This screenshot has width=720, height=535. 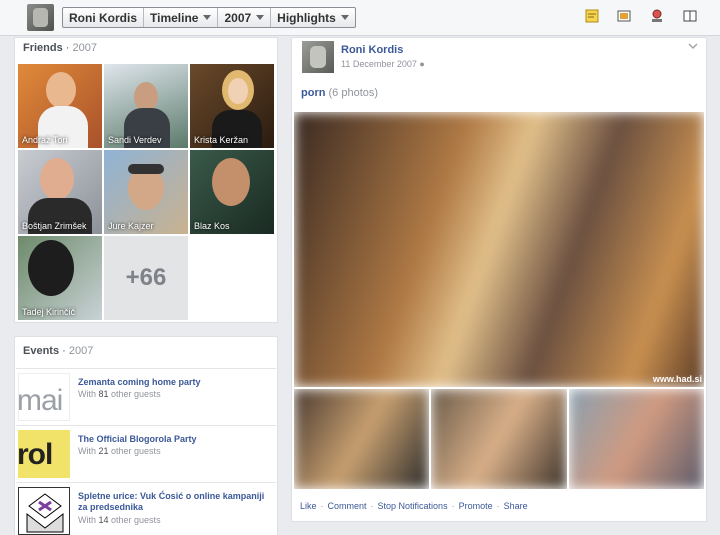 What do you see at coordinates (360, 18) in the screenshot?
I see `top-bar: Roni Kordis Timeline 2007 Highlights` at bounding box center [360, 18].